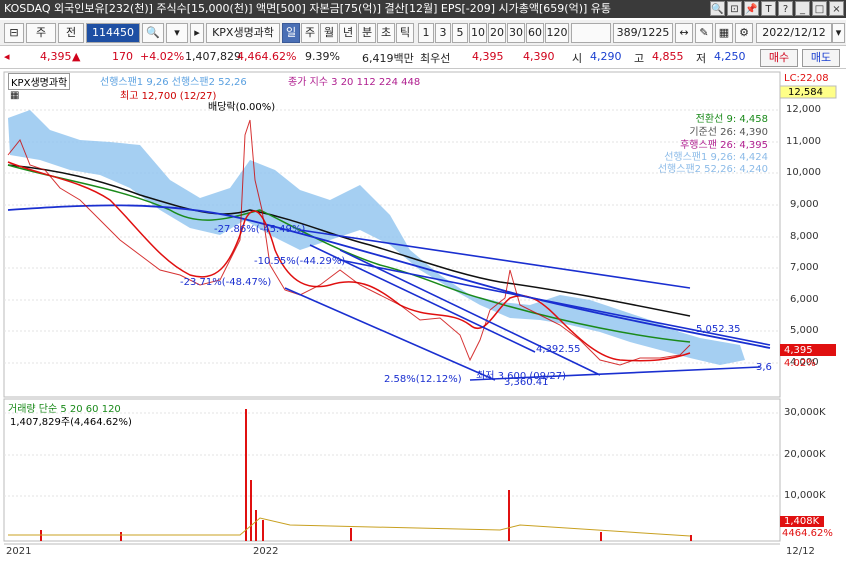 The height and width of the screenshot is (568, 846). What do you see at coordinates (348, 33) in the screenshot?
I see `tab-year: 년` at bounding box center [348, 33].